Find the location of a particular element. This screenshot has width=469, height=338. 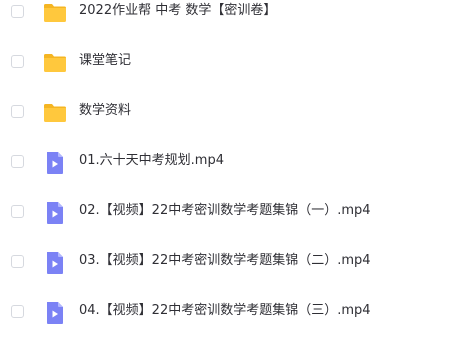

file-name: 数学资料 is located at coordinates (105, 111).